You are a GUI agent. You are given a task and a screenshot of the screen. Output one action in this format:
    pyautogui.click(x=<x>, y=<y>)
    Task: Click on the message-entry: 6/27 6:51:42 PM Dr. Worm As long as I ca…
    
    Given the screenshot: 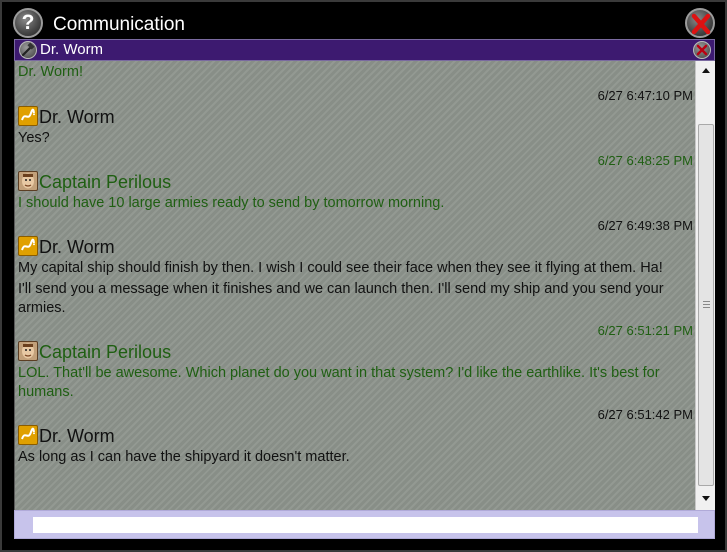 What is the action you would take?
    pyautogui.click(x=355, y=436)
    